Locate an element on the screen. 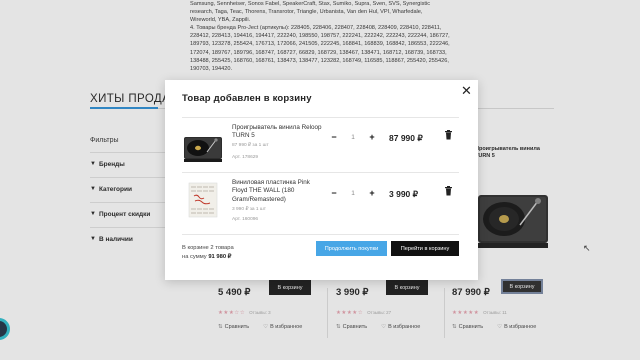 The height and width of the screenshot is (360, 640). item-unit-price: 3 990 ₽ за 1 шт is located at coordinates (249, 209).